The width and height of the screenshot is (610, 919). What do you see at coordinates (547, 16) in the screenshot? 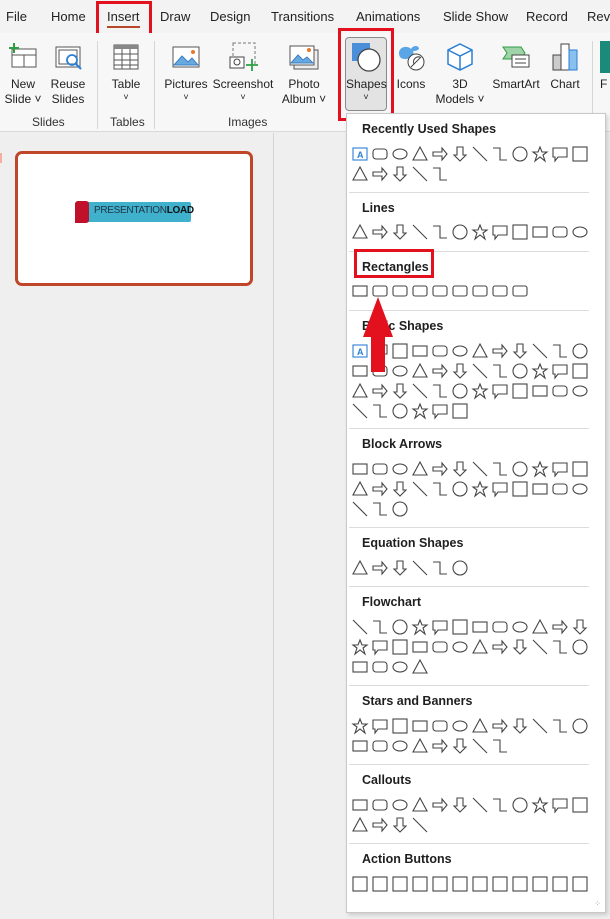
I see `tab-record: Record` at bounding box center [547, 16].